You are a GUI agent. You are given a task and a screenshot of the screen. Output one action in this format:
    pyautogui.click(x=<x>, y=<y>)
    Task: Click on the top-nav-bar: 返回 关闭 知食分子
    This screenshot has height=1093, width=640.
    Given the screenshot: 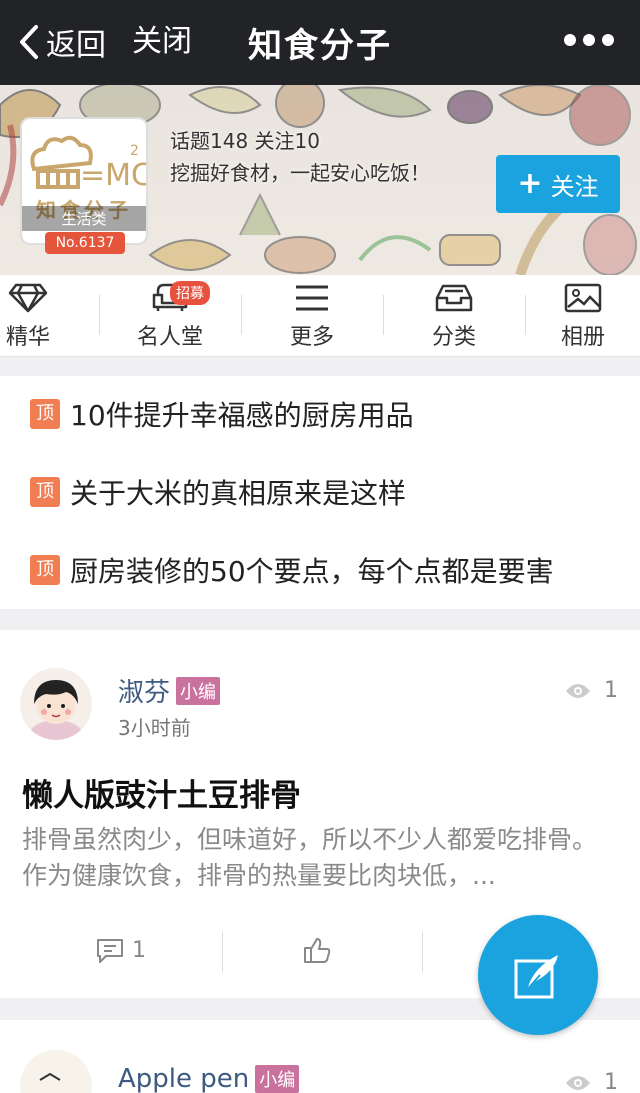 What is the action you would take?
    pyautogui.click(x=320, y=42)
    